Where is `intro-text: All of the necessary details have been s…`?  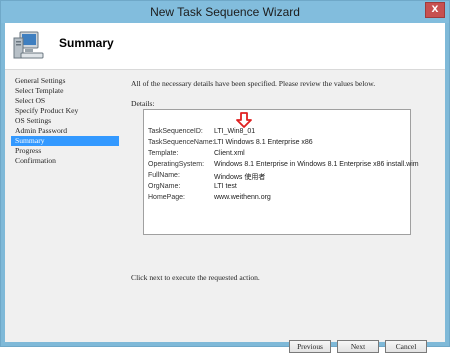 intro-text: All of the necessary details have been s… is located at coordinates (253, 83).